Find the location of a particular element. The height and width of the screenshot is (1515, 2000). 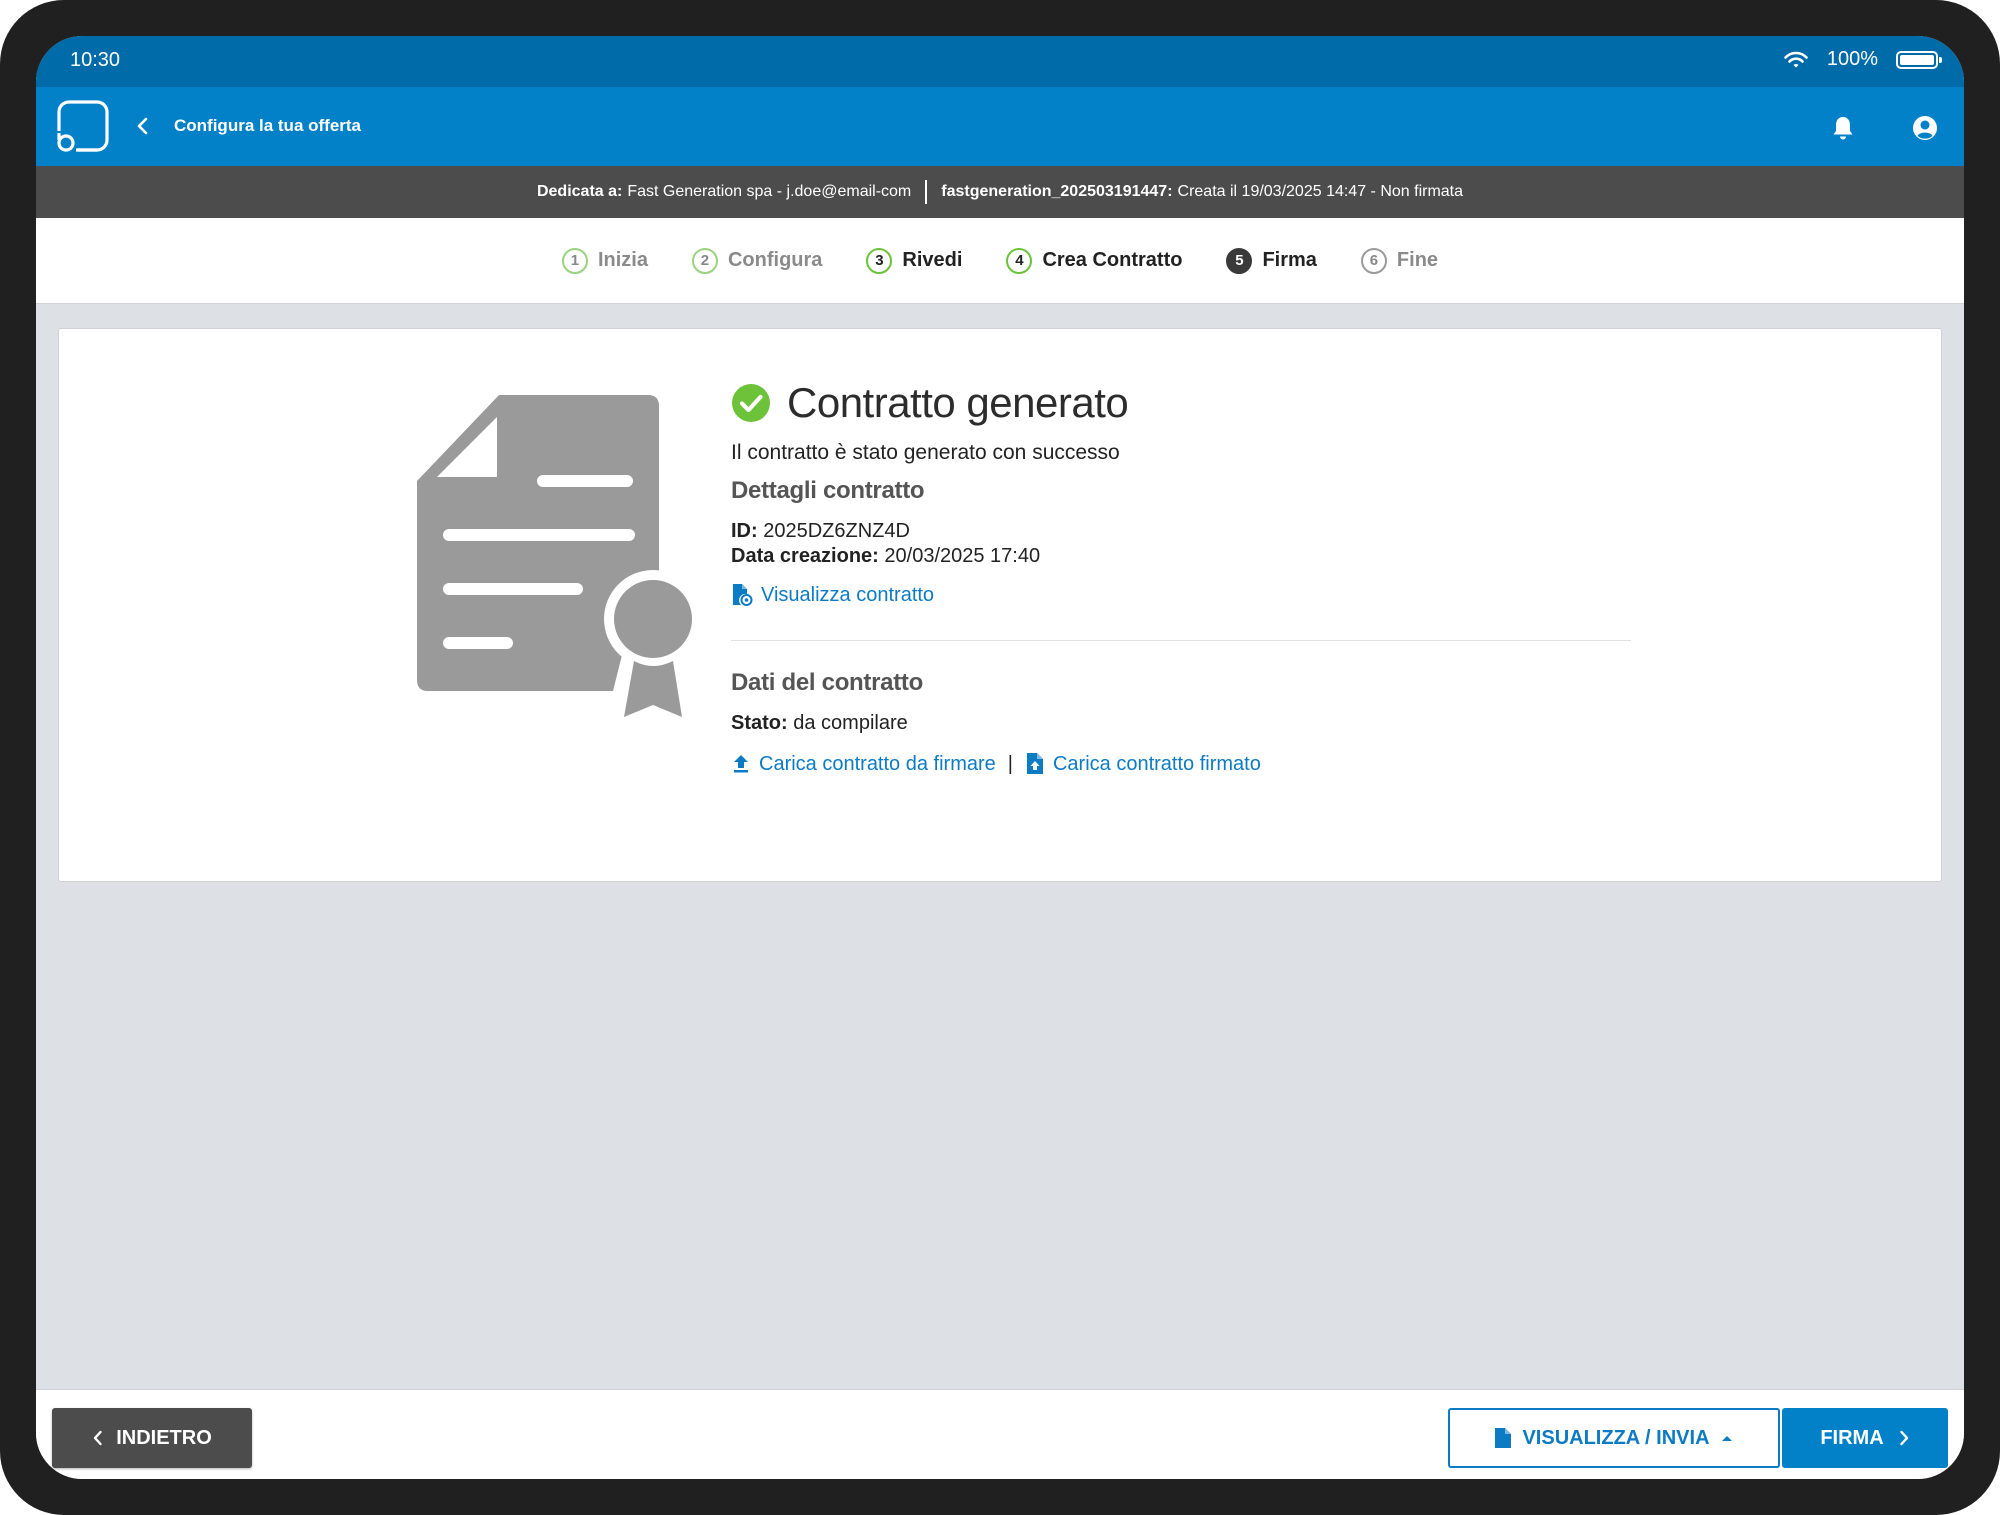

view-send-label: VISUALIZZA / INVIA is located at coordinates (1616, 1437).